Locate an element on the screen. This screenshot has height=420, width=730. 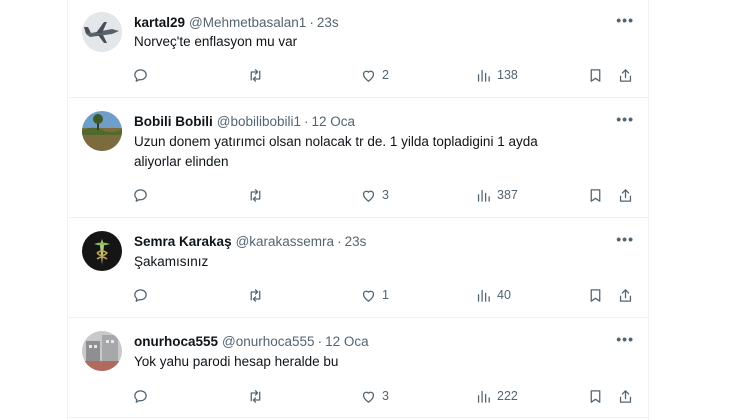
views-count: 138 is located at coordinates (507, 75).